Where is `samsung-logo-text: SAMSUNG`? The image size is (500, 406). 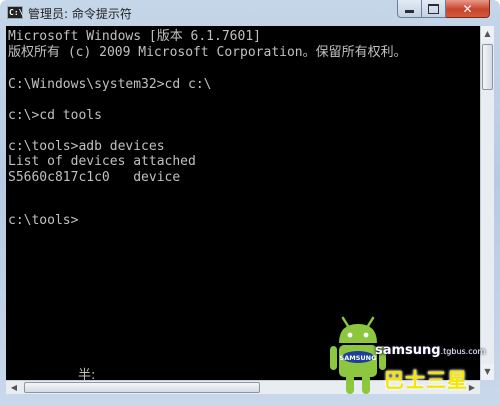 samsung-logo-text: SAMSUNG is located at coordinates (358, 358).